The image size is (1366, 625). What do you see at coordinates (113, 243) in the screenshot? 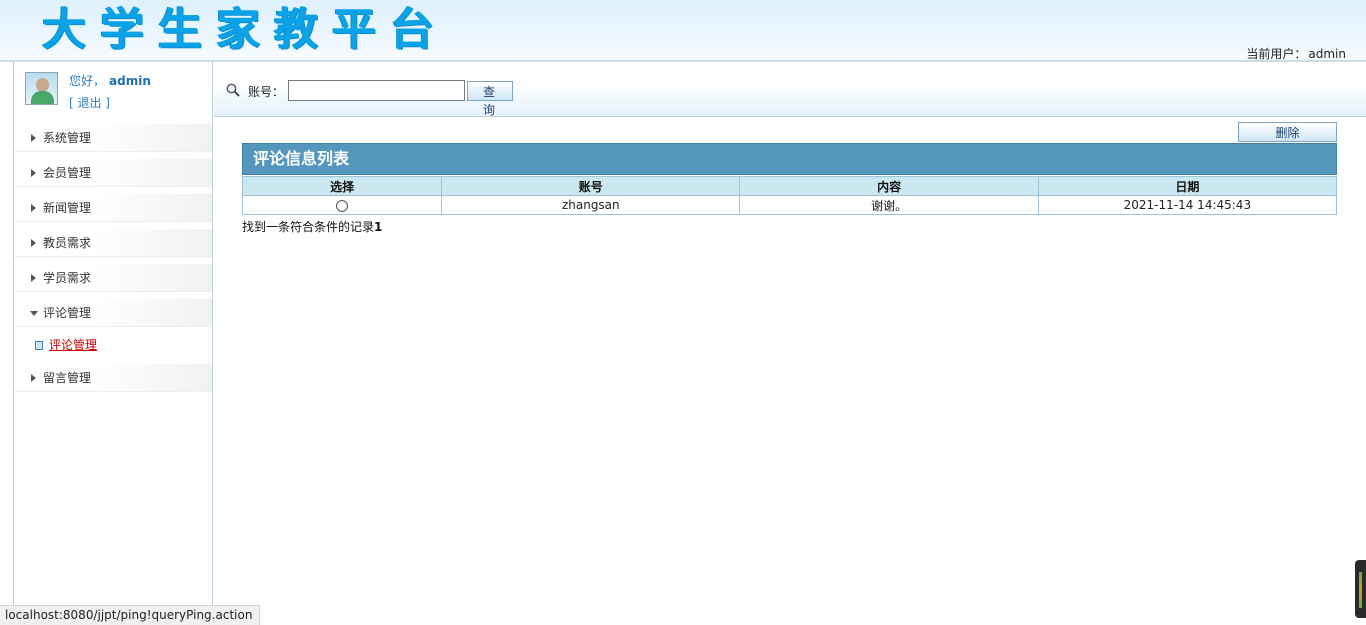
I see `sidebar-item-teacher-demand: 教员需求` at bounding box center [113, 243].